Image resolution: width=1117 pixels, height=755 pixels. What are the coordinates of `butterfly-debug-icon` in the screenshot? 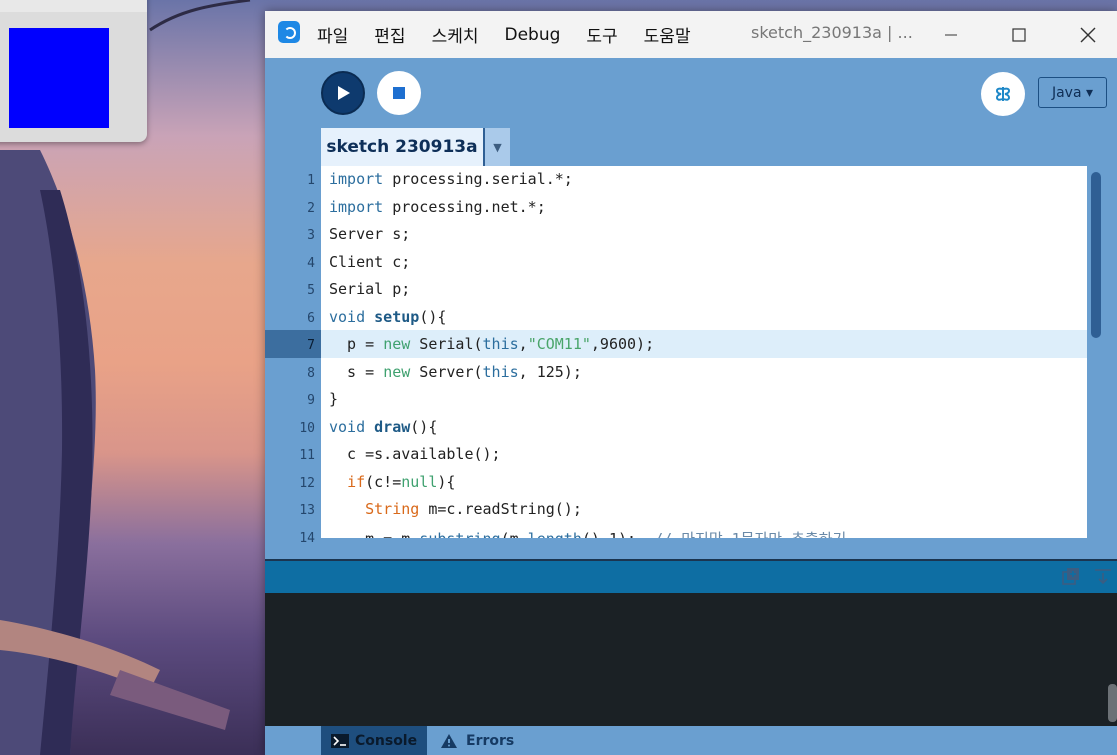 It's located at (1003, 94).